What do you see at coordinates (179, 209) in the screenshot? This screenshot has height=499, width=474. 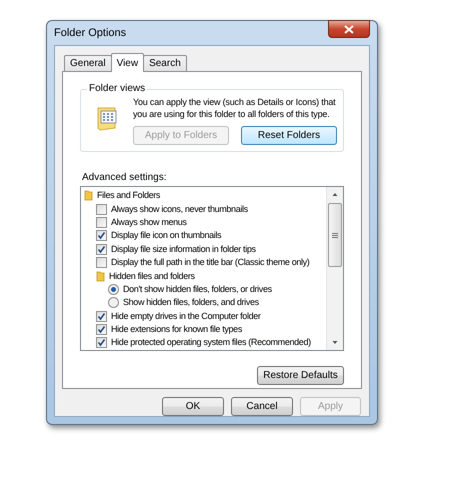 I see `tree-item-label: Always show icons, never thumbnails` at bounding box center [179, 209].